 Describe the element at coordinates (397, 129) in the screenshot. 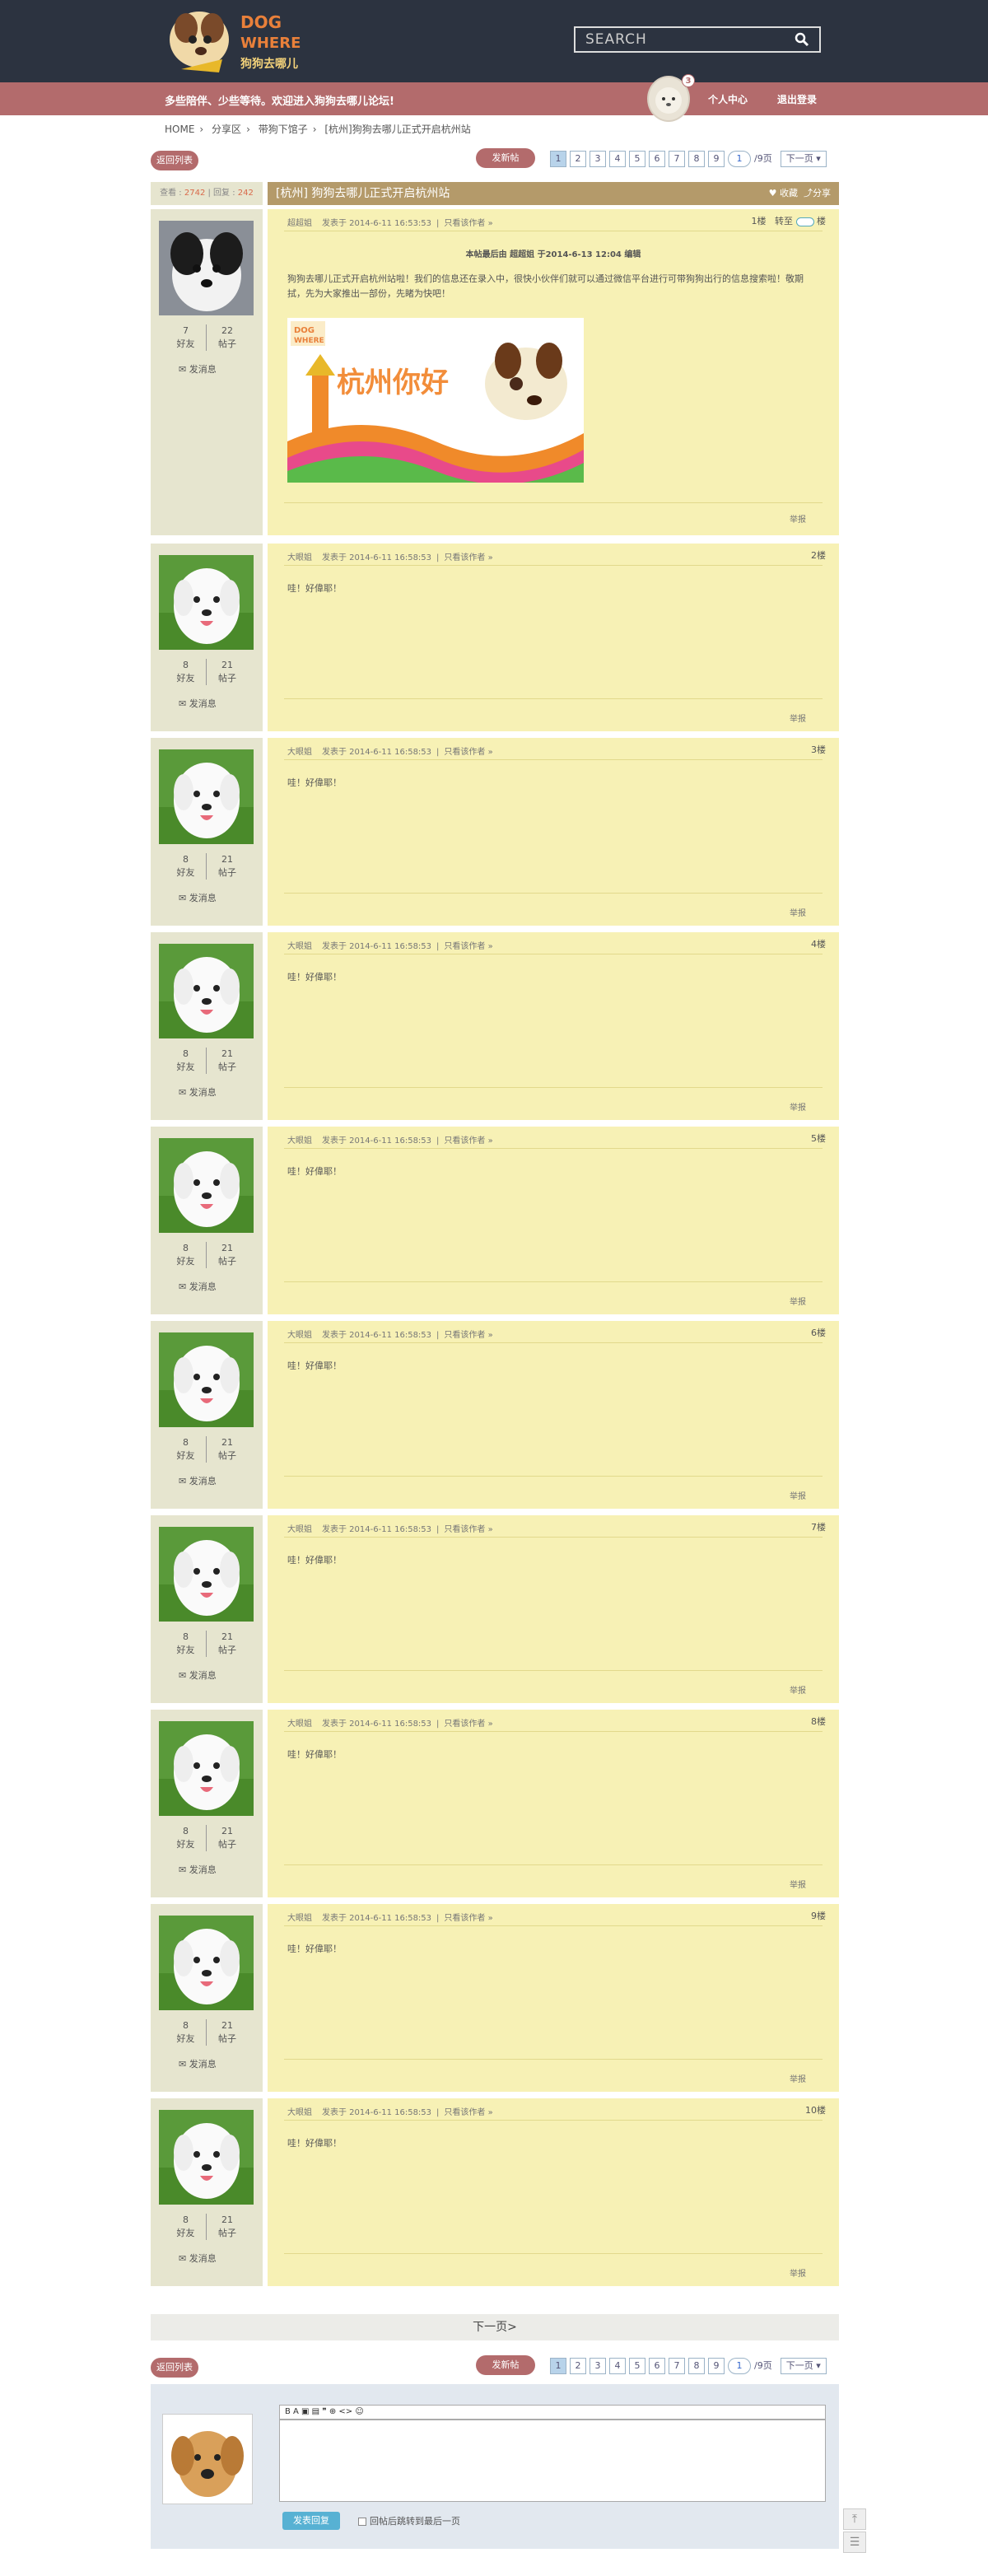

I see `breadcrumb-thread: [杭州]狗狗去哪儿正式开启杭州站` at that location.